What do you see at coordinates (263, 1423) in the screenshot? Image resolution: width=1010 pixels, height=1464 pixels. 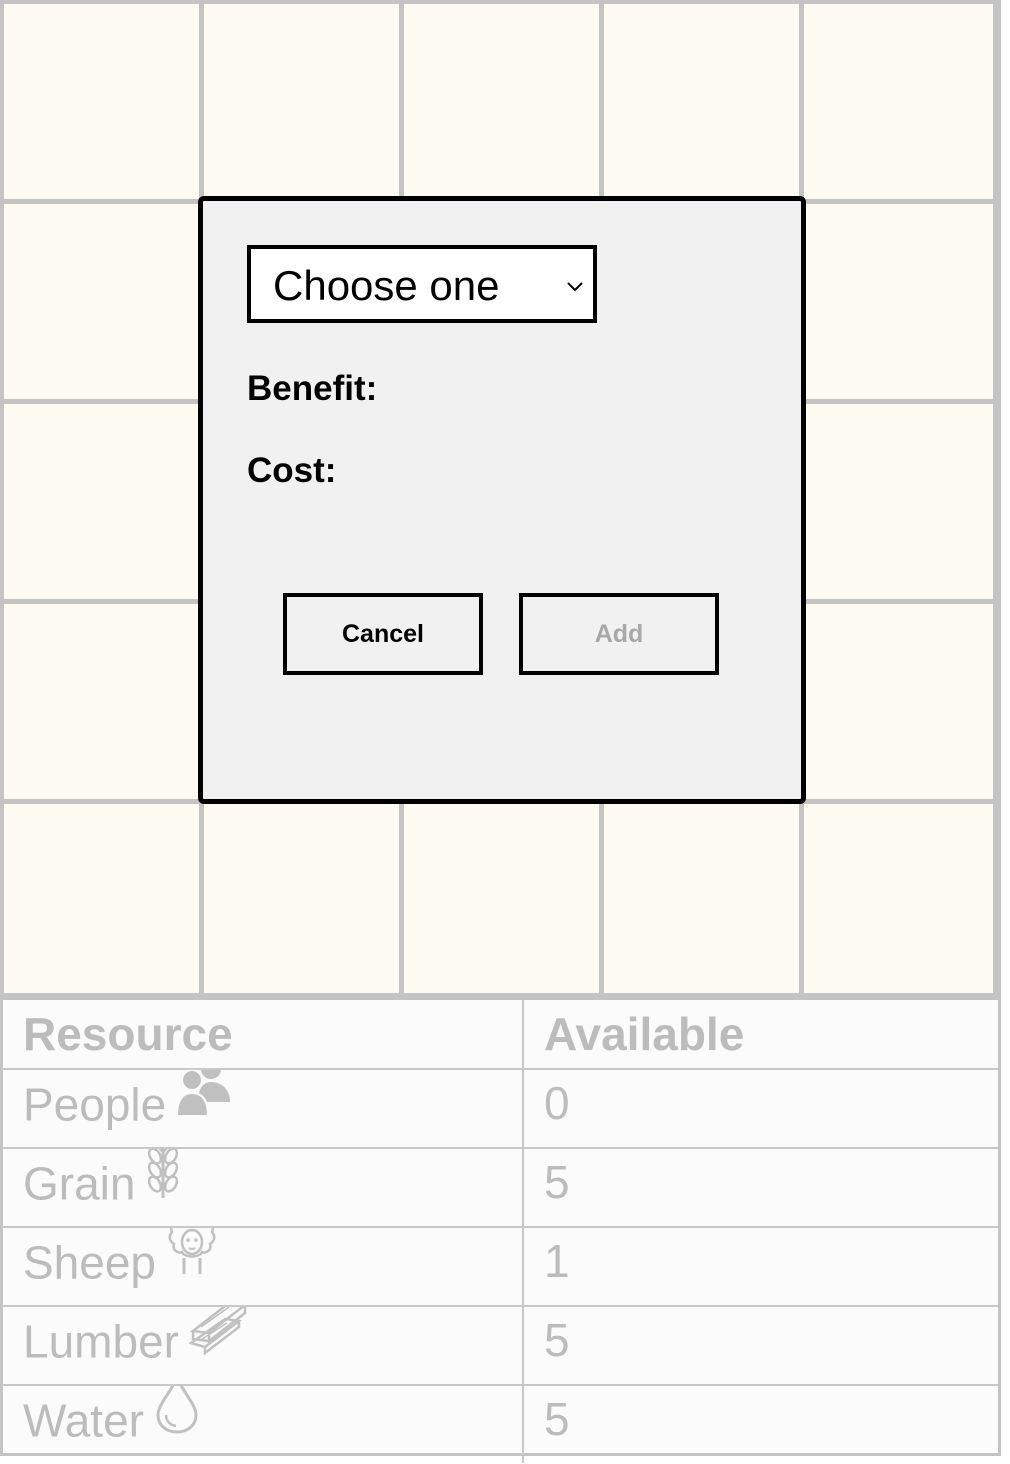 I see `resource-cell: Water` at bounding box center [263, 1423].